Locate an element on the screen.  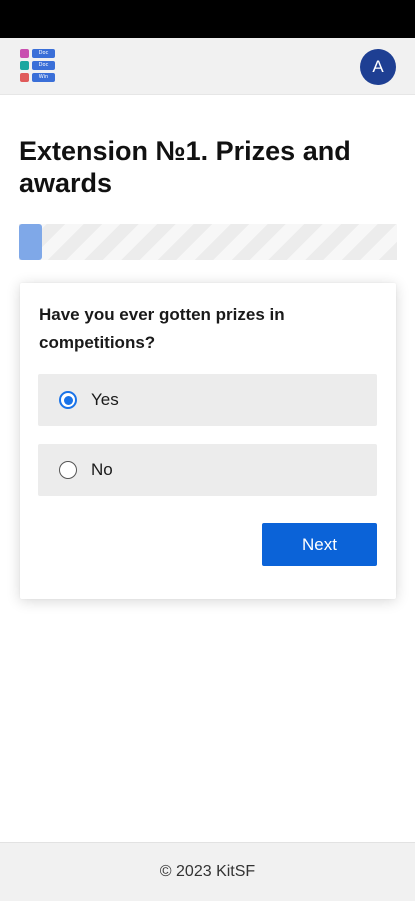
progress-fill is located at coordinates (30, 242).